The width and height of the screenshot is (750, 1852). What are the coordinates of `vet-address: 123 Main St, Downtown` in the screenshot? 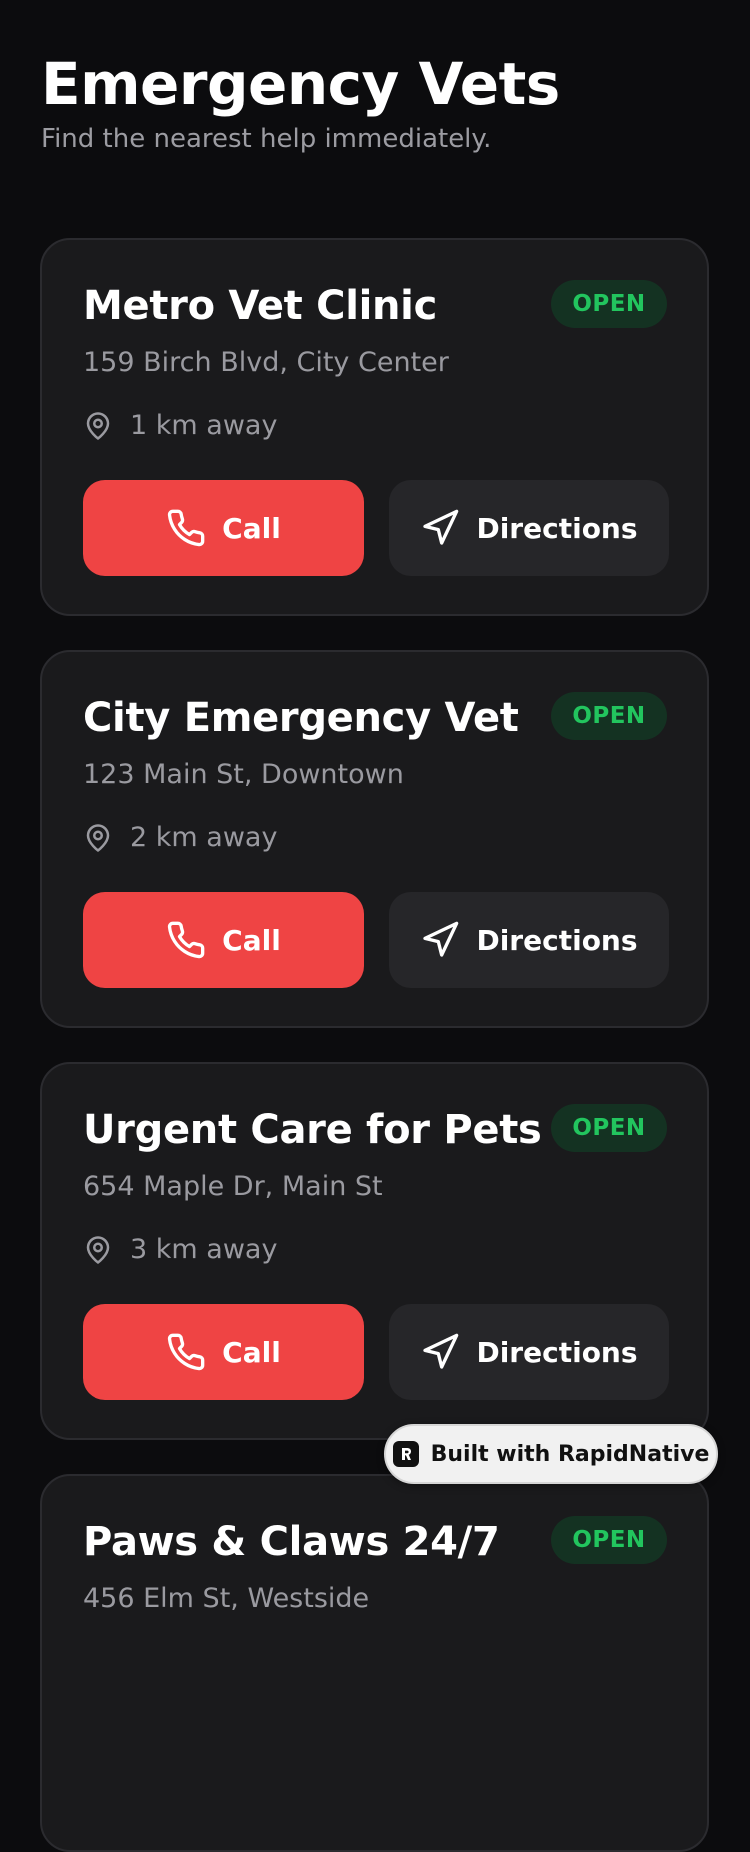 It's located at (243, 774).